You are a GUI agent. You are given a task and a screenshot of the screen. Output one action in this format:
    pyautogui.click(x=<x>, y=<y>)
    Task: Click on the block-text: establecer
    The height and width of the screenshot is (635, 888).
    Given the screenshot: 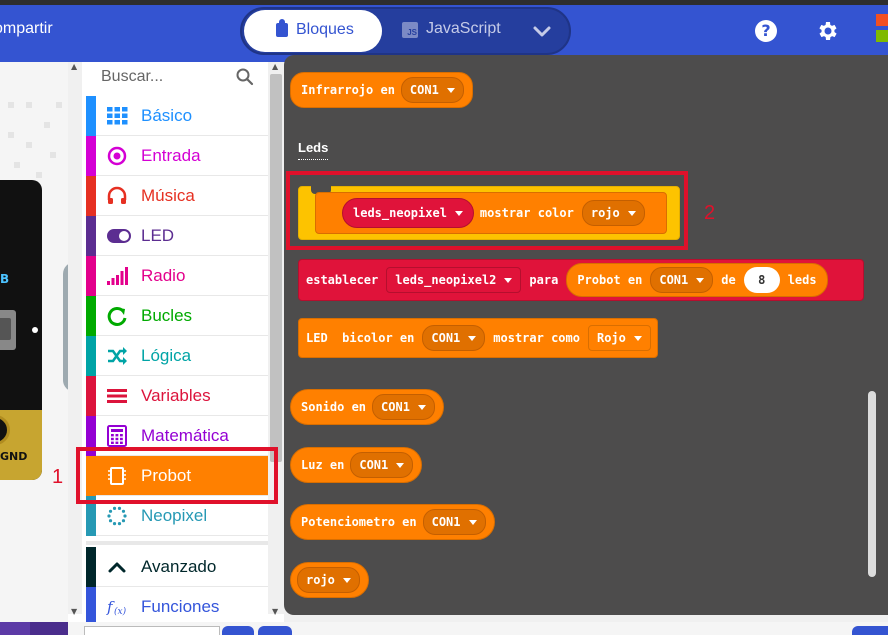 What is the action you would take?
    pyautogui.click(x=342, y=280)
    